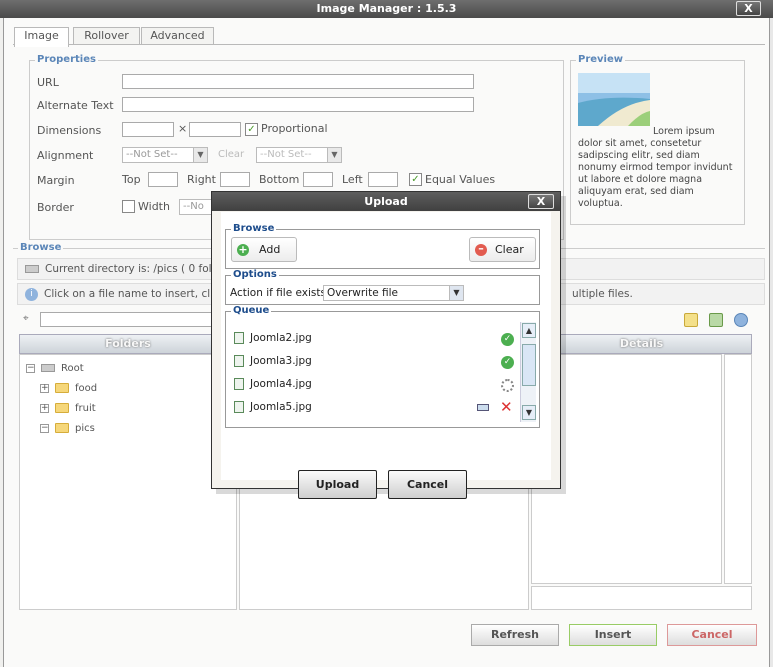 The height and width of the screenshot is (667, 773). Describe the element at coordinates (507, 385) in the screenshot. I see `loading-spinner-icon` at that location.